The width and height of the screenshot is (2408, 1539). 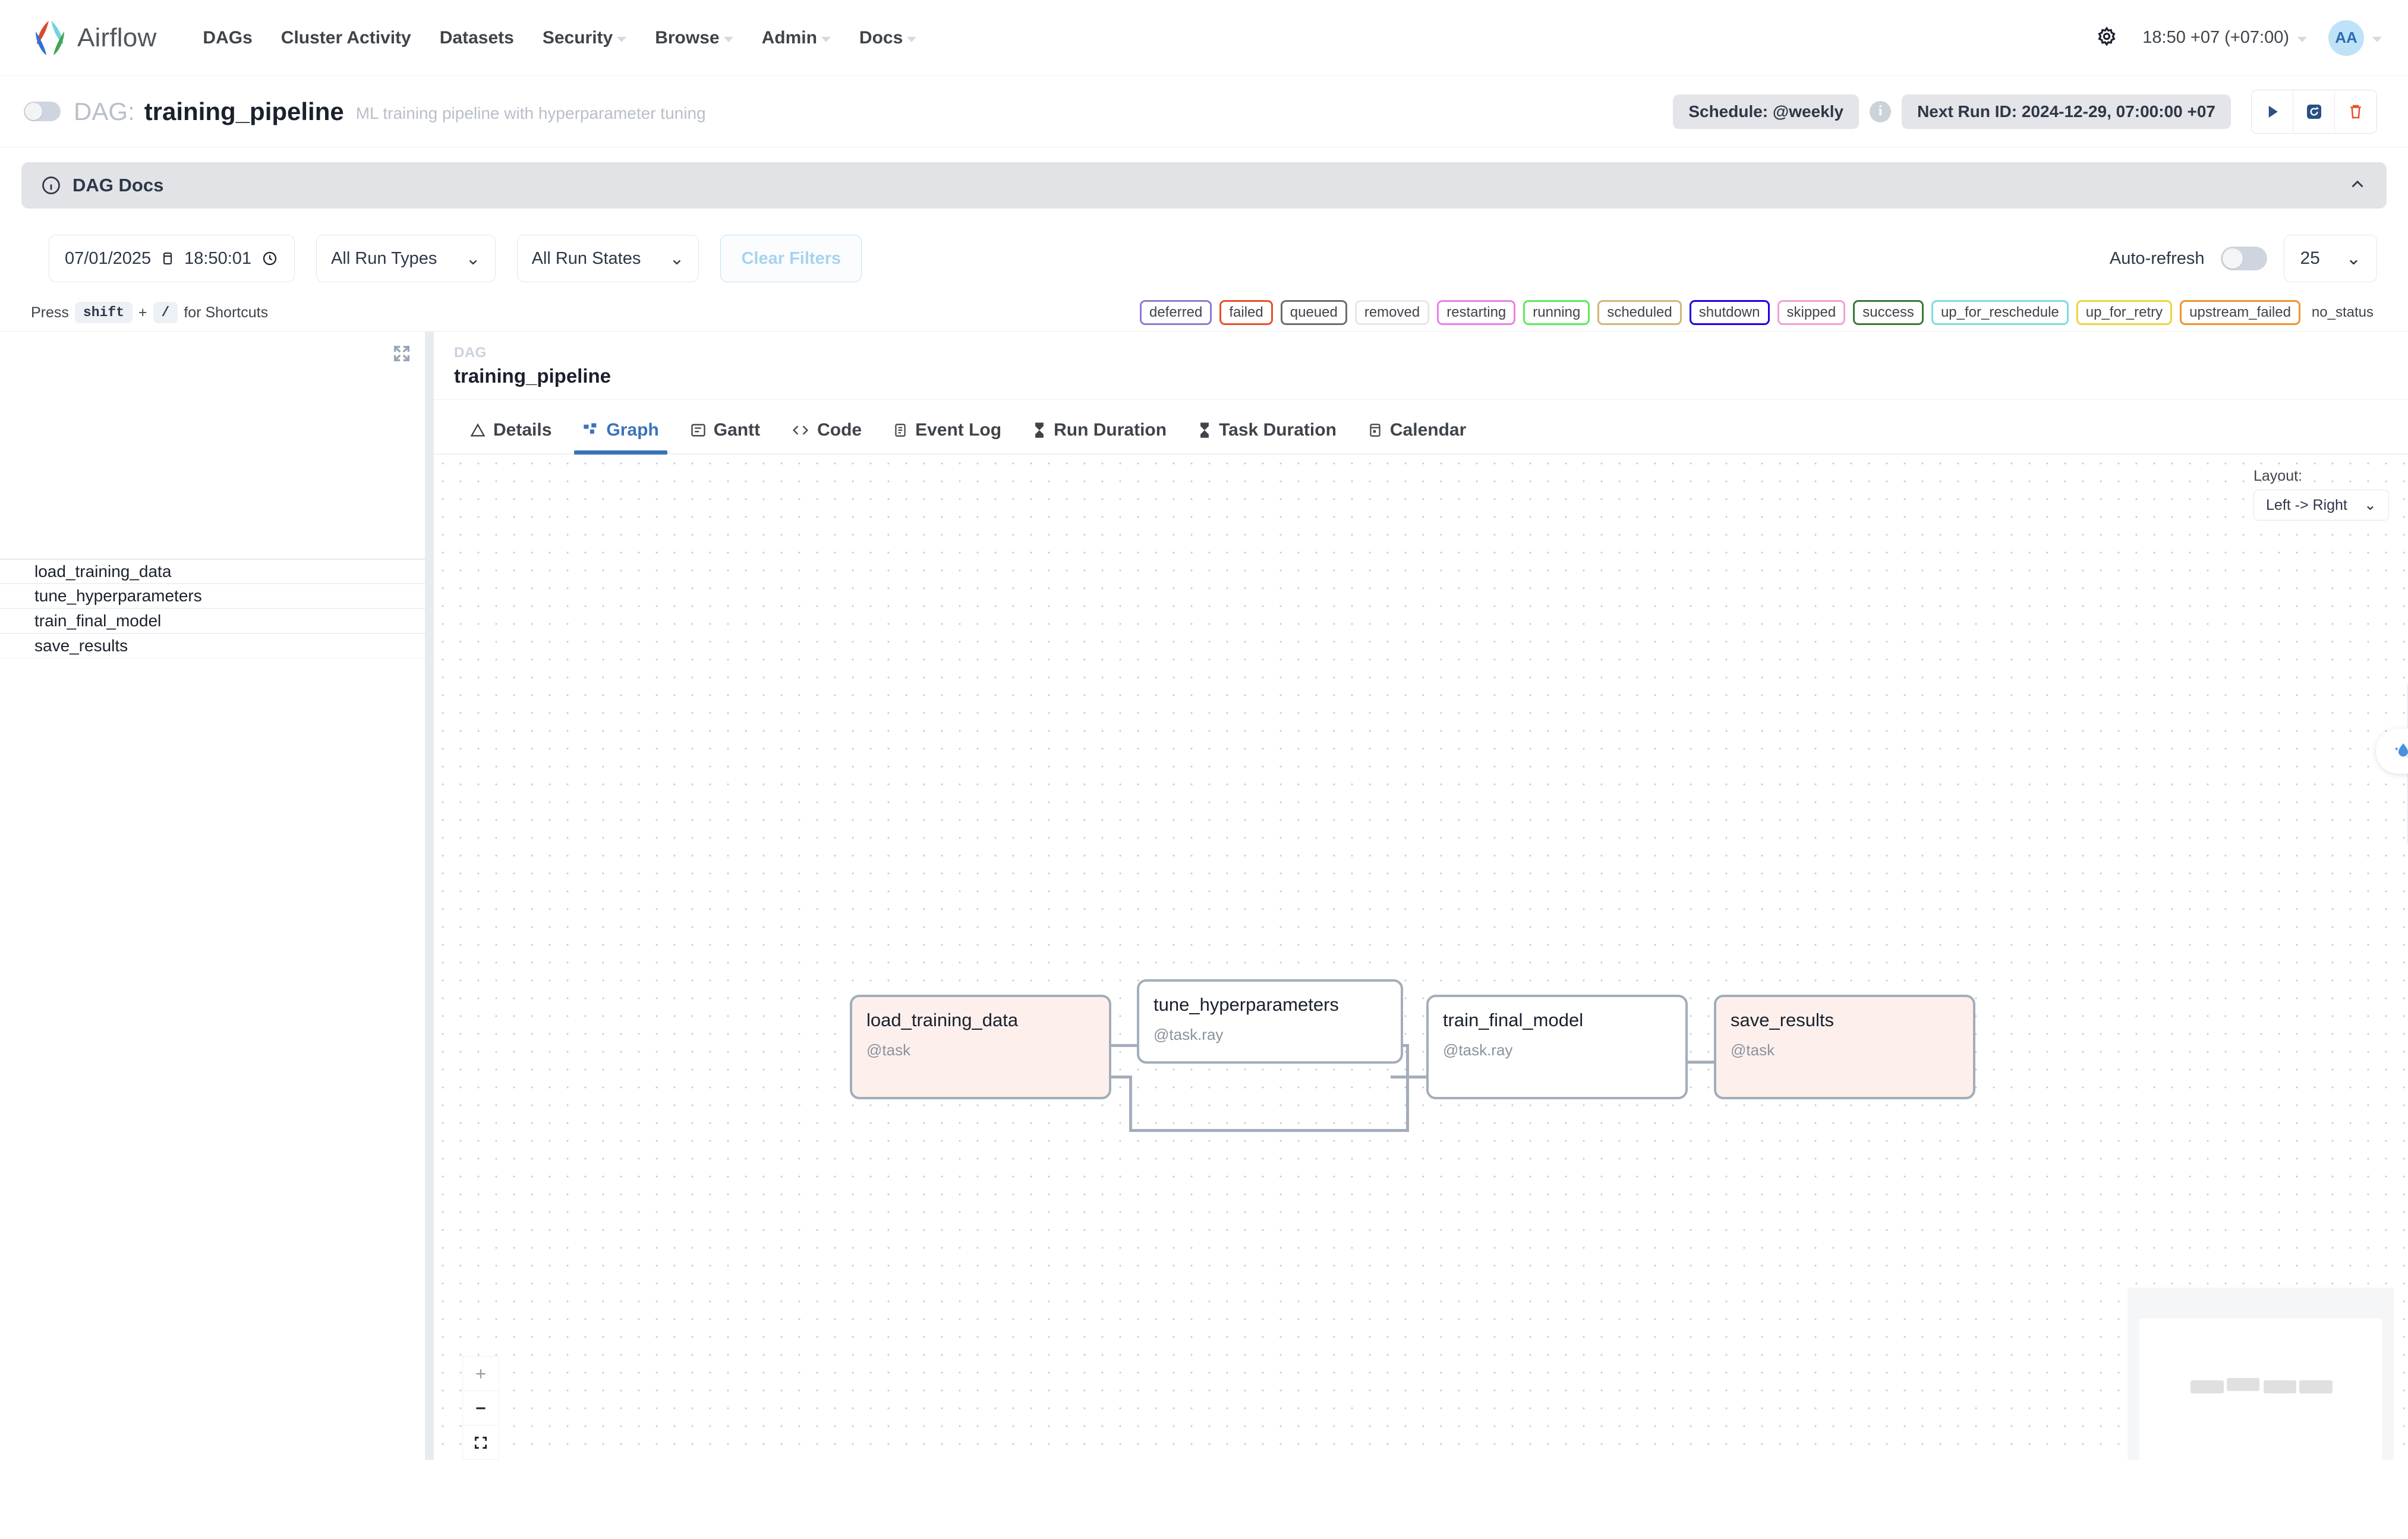 What do you see at coordinates (481, 1443) in the screenshot?
I see `fit-view-icon` at bounding box center [481, 1443].